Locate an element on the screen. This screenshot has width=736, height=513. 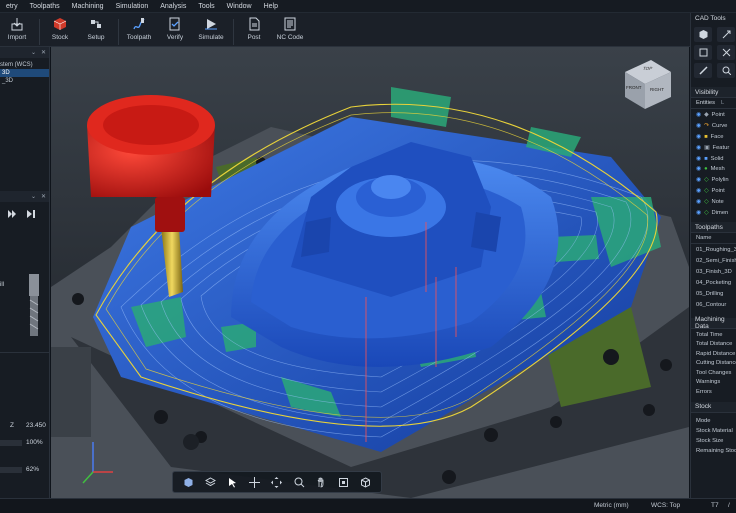
fit-view-button is located at coordinates (344, 482).